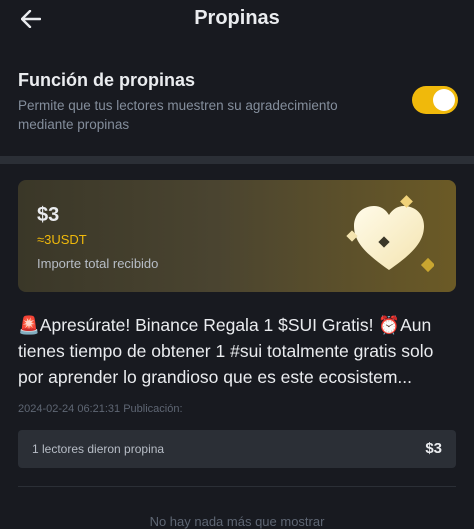 This screenshot has width=474, height=529. I want to click on end-of-list-text: No hay nada más que mostrar, so click(237, 521).